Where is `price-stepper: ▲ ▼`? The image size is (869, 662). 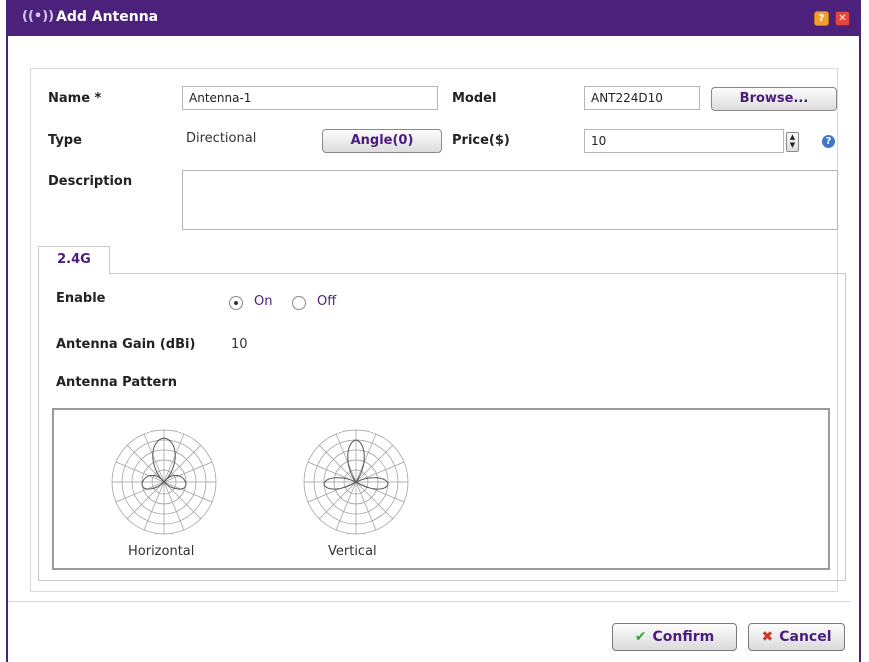
price-stepper: ▲ ▼ is located at coordinates (792, 142).